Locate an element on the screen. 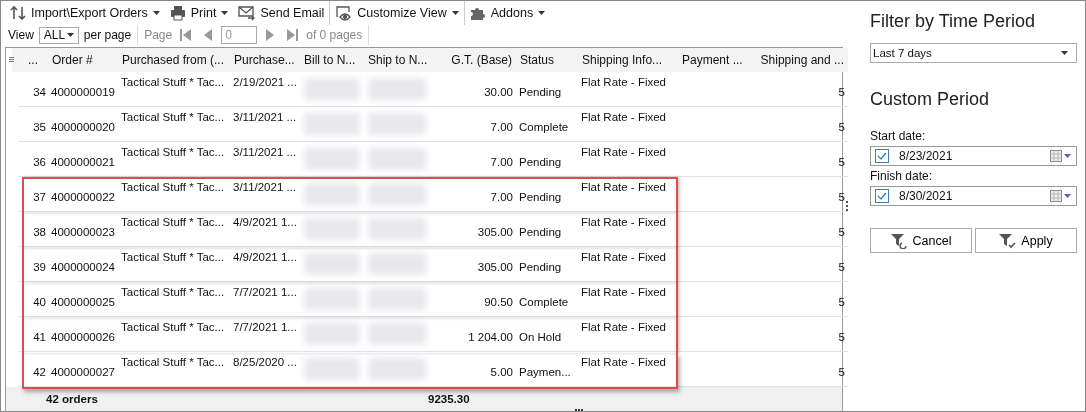  filter-cancel-button: Cancel is located at coordinates (921, 240).